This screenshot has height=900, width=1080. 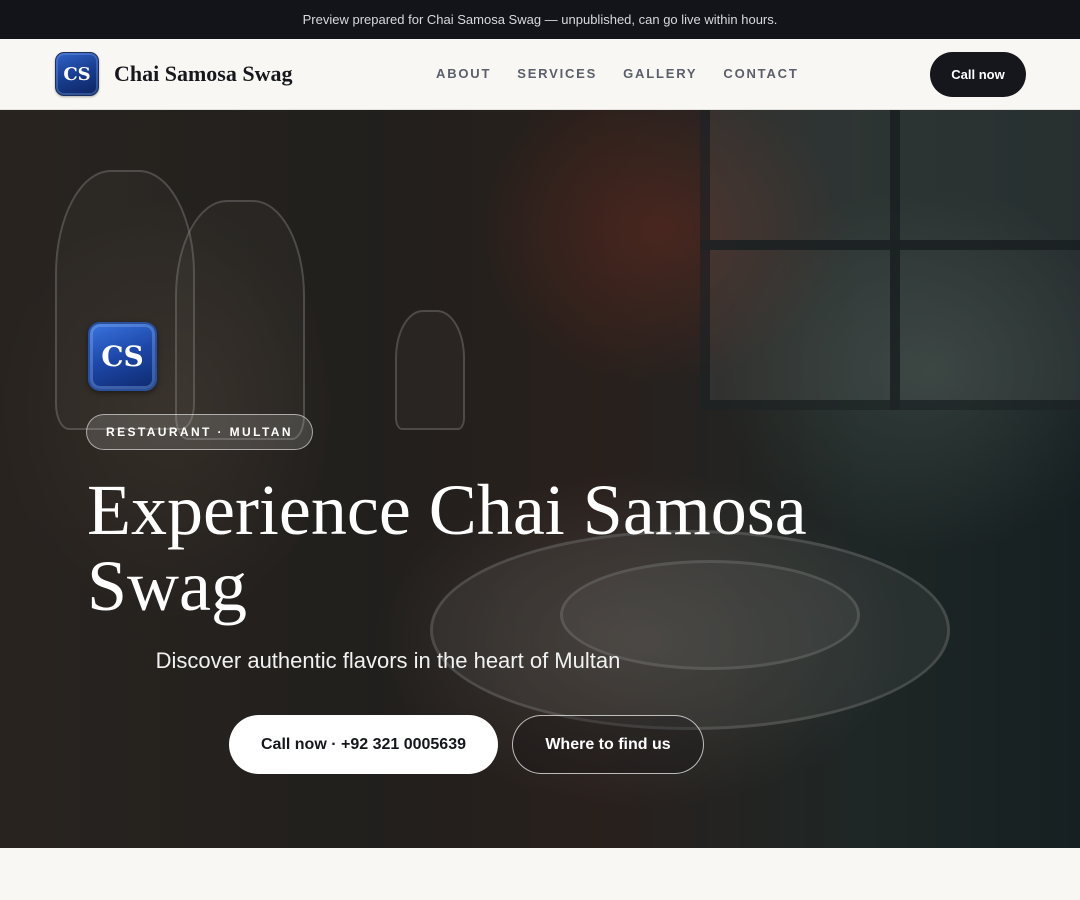 What do you see at coordinates (203, 73) in the screenshot?
I see `brand-name: Chai Samosa Swag` at bounding box center [203, 73].